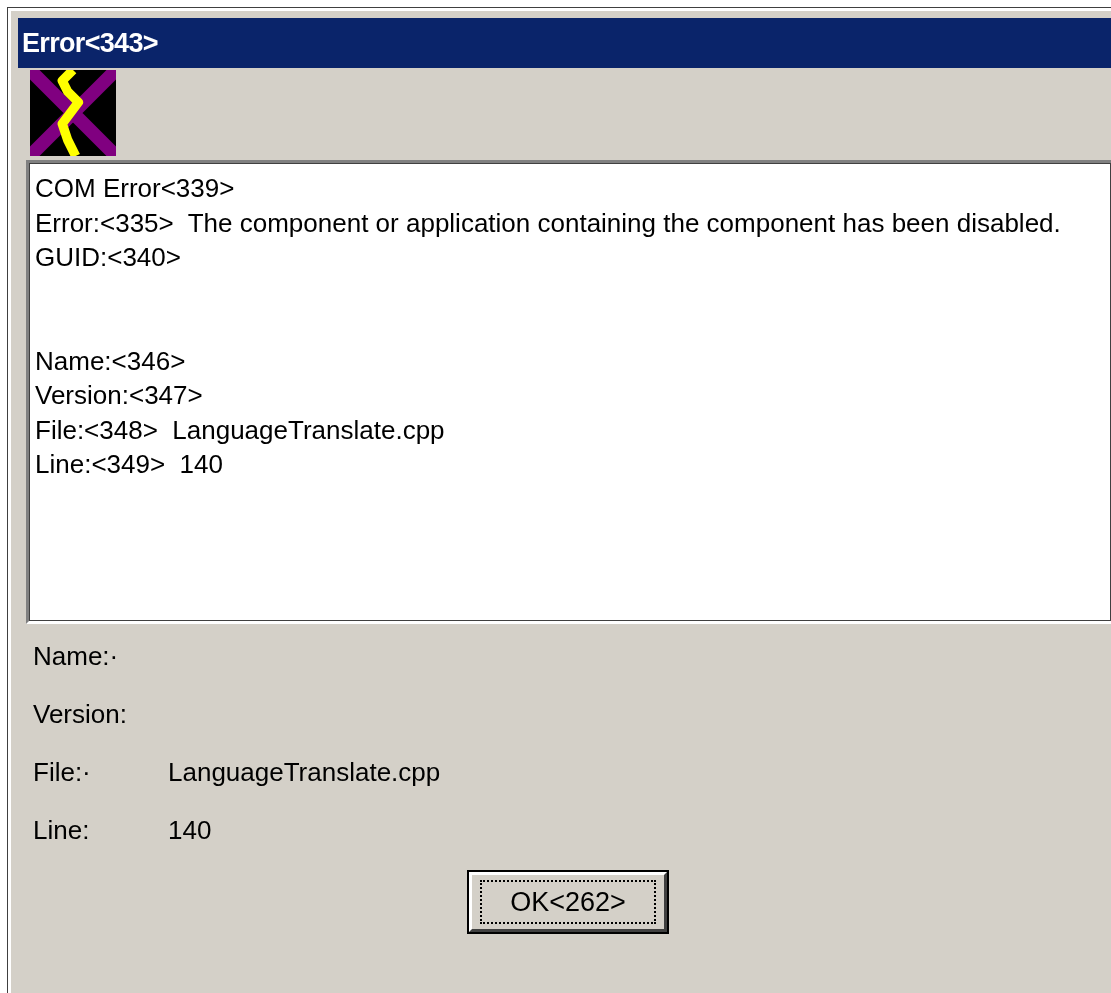  Describe the element at coordinates (568, 902) in the screenshot. I see `ok-button: OK<262>` at that location.